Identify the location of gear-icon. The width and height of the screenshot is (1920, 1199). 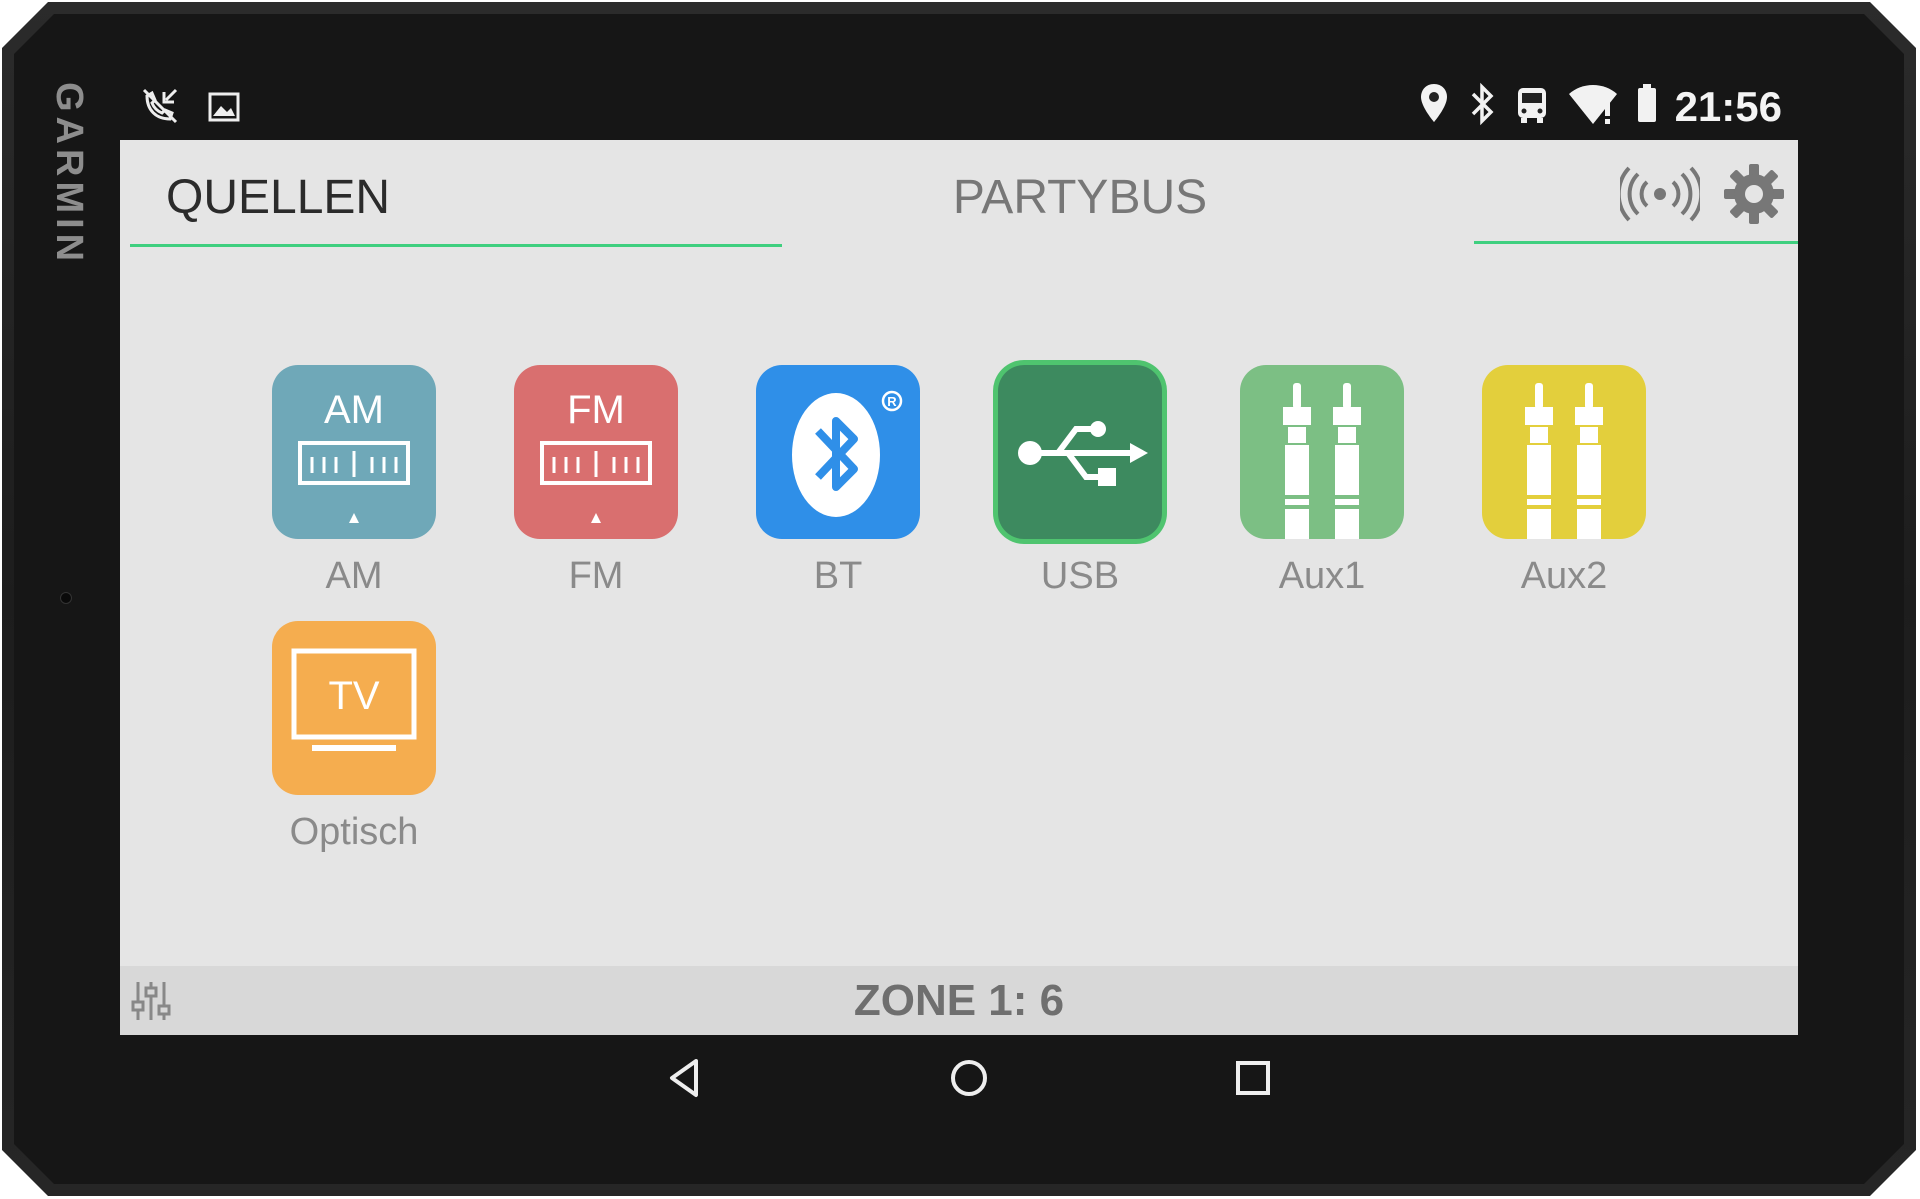
(1754, 194).